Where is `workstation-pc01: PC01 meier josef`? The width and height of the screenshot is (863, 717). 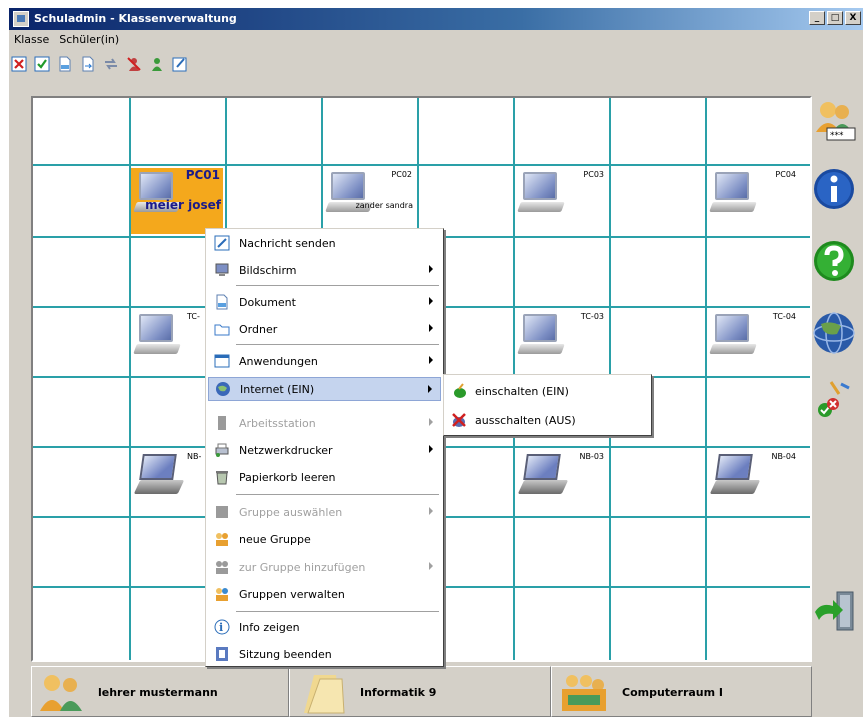 workstation-pc01: PC01 meier josef is located at coordinates (177, 201).